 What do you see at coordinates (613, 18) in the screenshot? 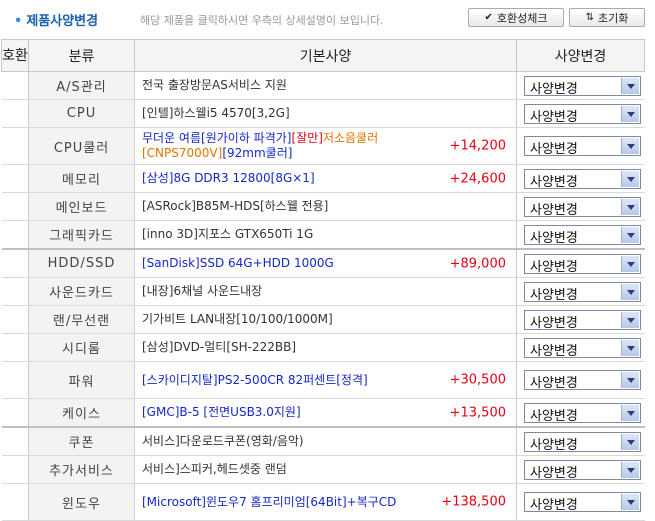
I see `reset-label: 초기화` at bounding box center [613, 18].